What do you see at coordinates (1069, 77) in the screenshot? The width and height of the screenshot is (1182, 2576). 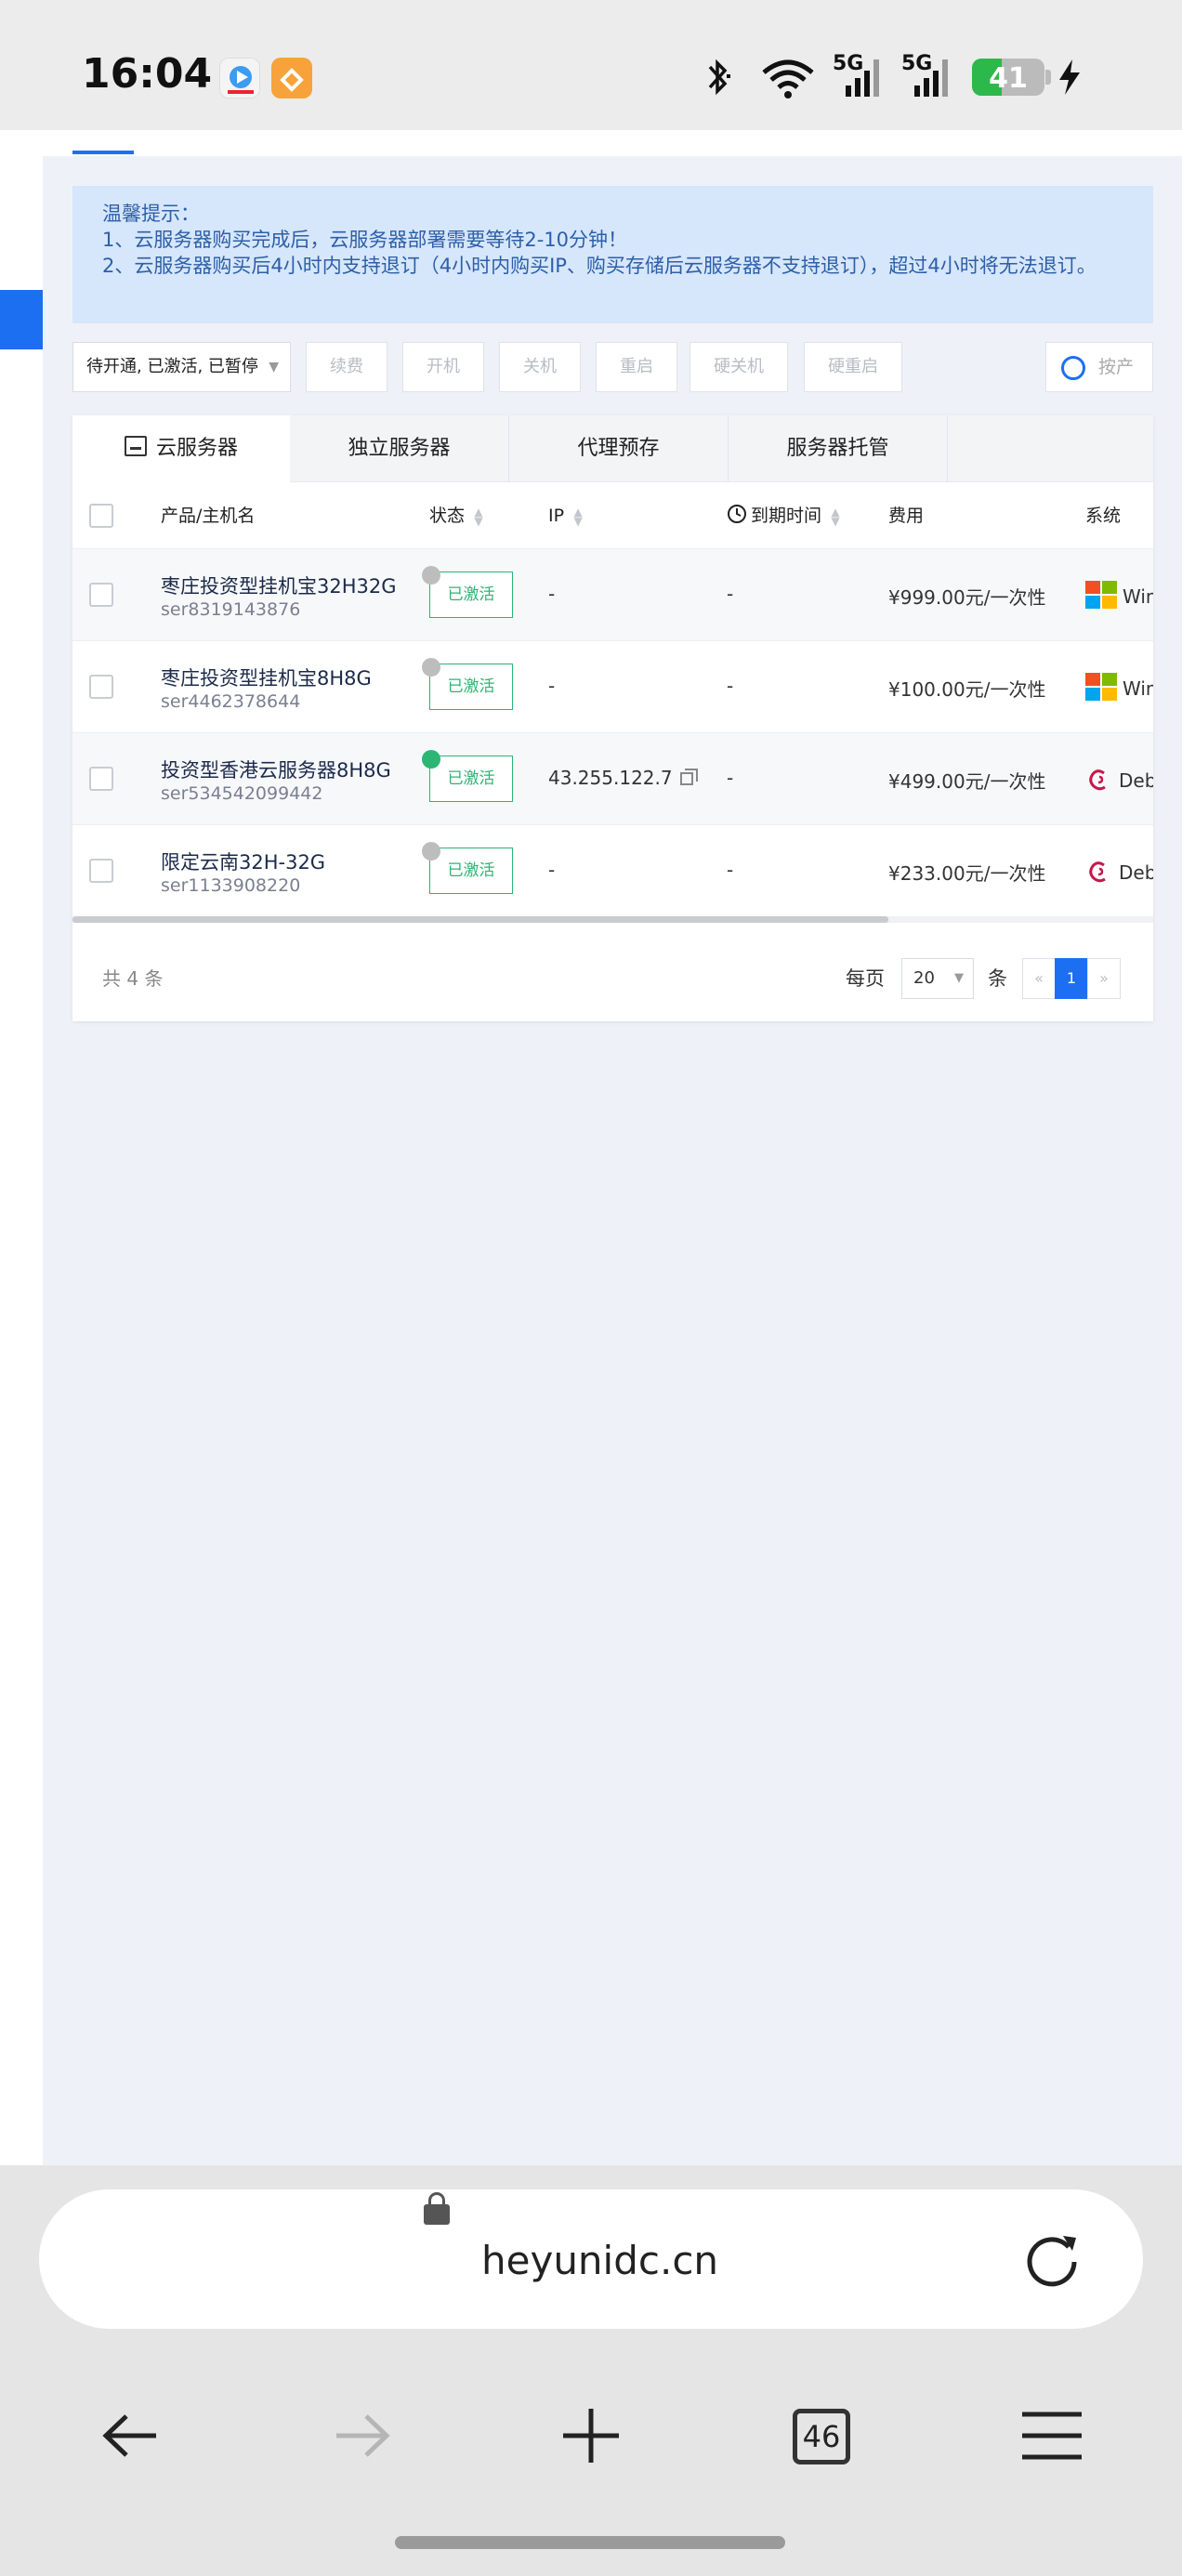 I see `charging-icon` at bounding box center [1069, 77].